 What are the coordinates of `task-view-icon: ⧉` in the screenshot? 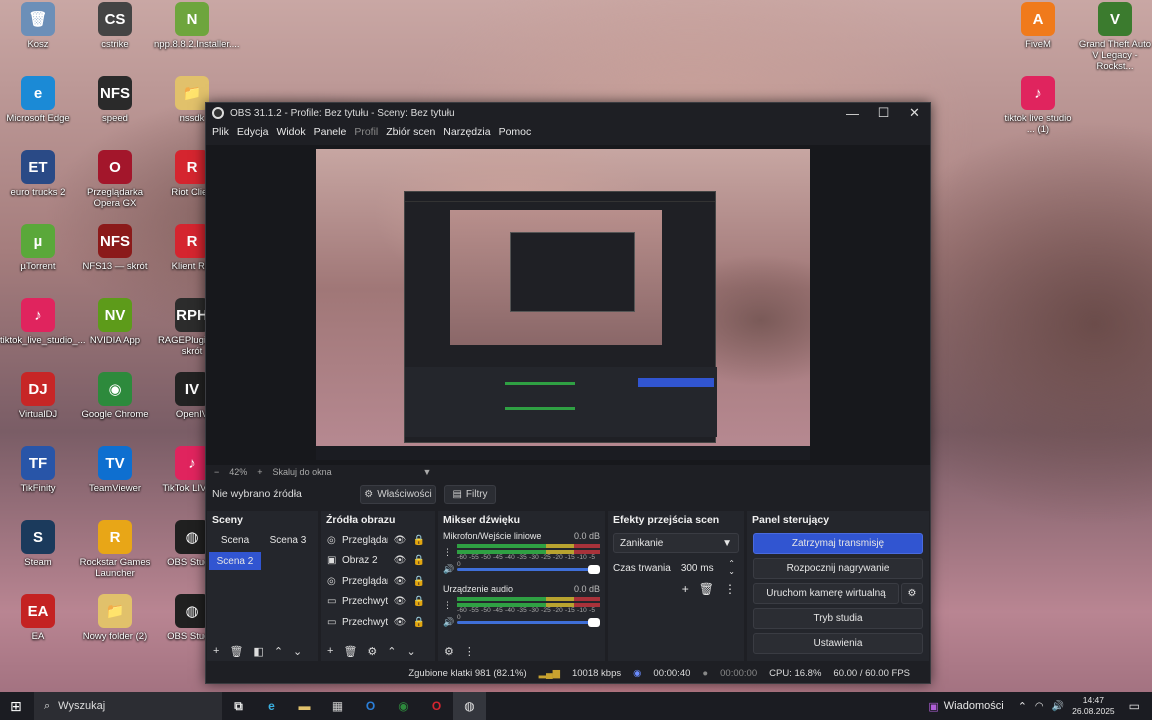 It's located at (238, 706).